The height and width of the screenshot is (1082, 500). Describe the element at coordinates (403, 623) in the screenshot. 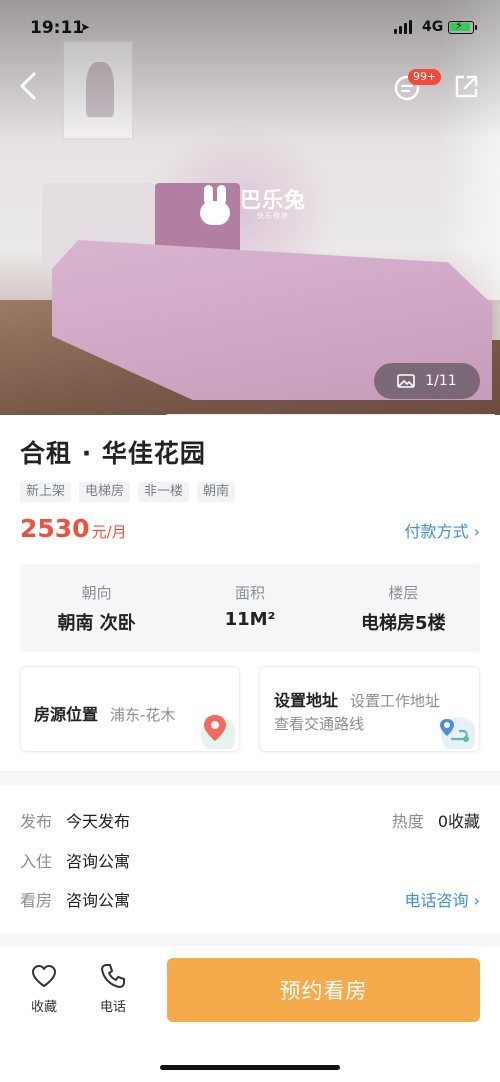

I see `fact-value: 电梯房5楼` at that location.